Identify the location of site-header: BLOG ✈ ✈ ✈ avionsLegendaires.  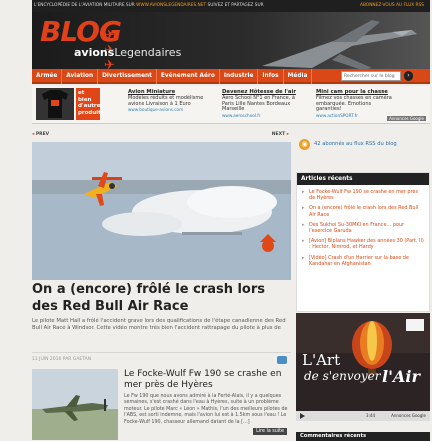
(231, 40).